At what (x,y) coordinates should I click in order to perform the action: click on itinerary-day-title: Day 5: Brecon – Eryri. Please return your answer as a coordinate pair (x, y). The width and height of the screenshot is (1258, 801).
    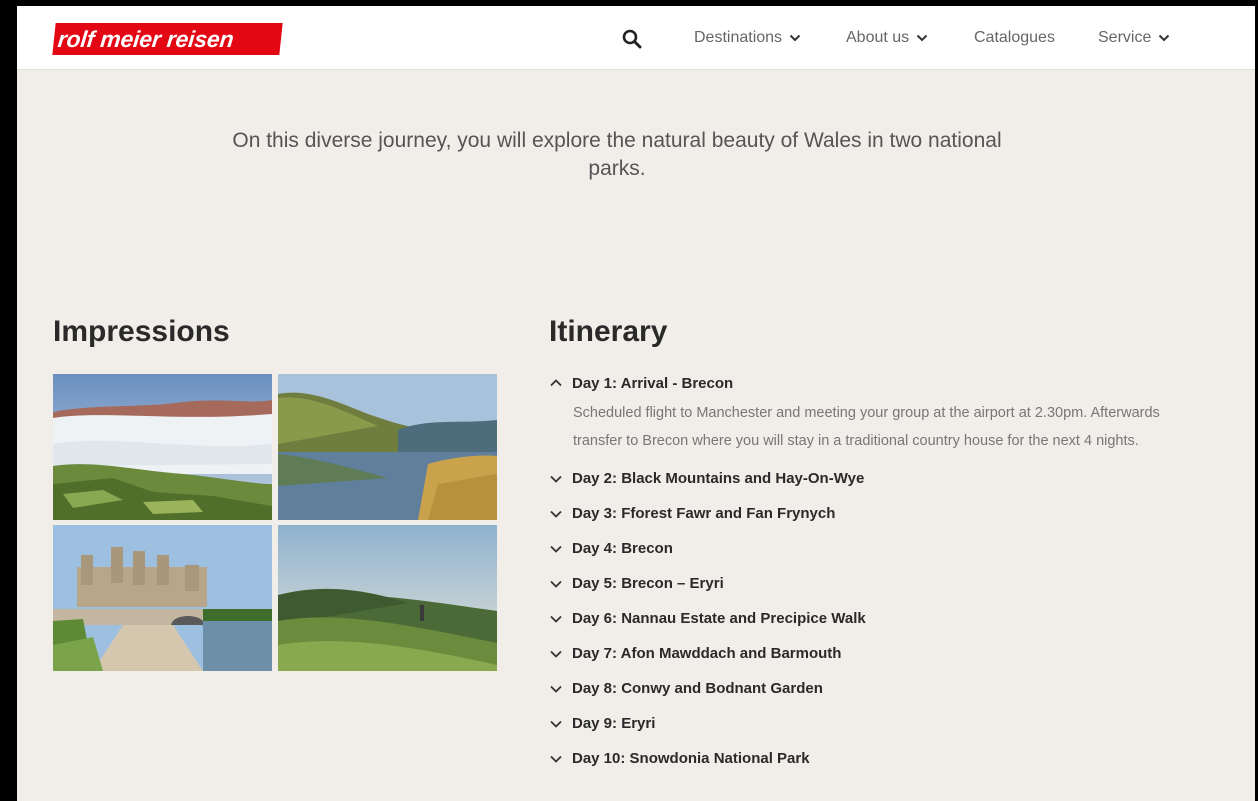
    Looking at the image, I should click on (648, 583).